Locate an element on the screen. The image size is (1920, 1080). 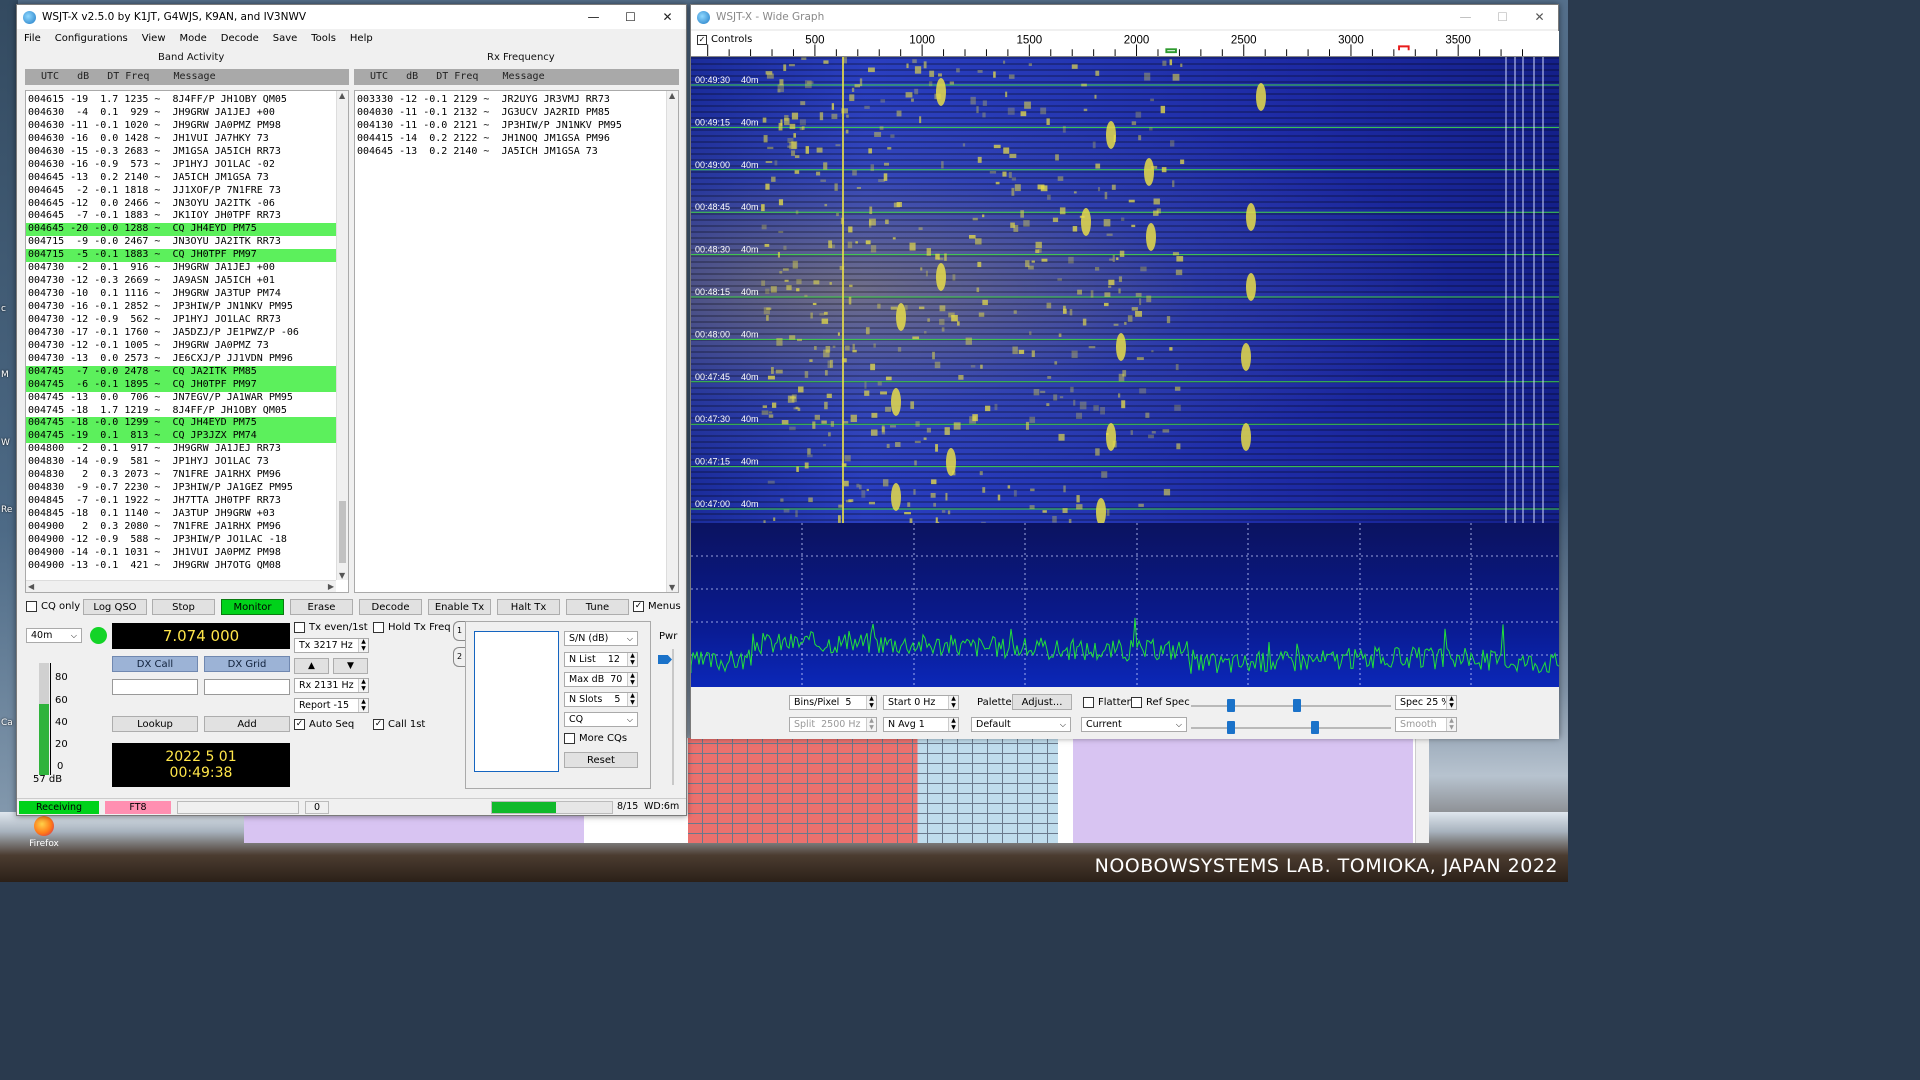
stop-button: Stop is located at coordinates (183, 607).